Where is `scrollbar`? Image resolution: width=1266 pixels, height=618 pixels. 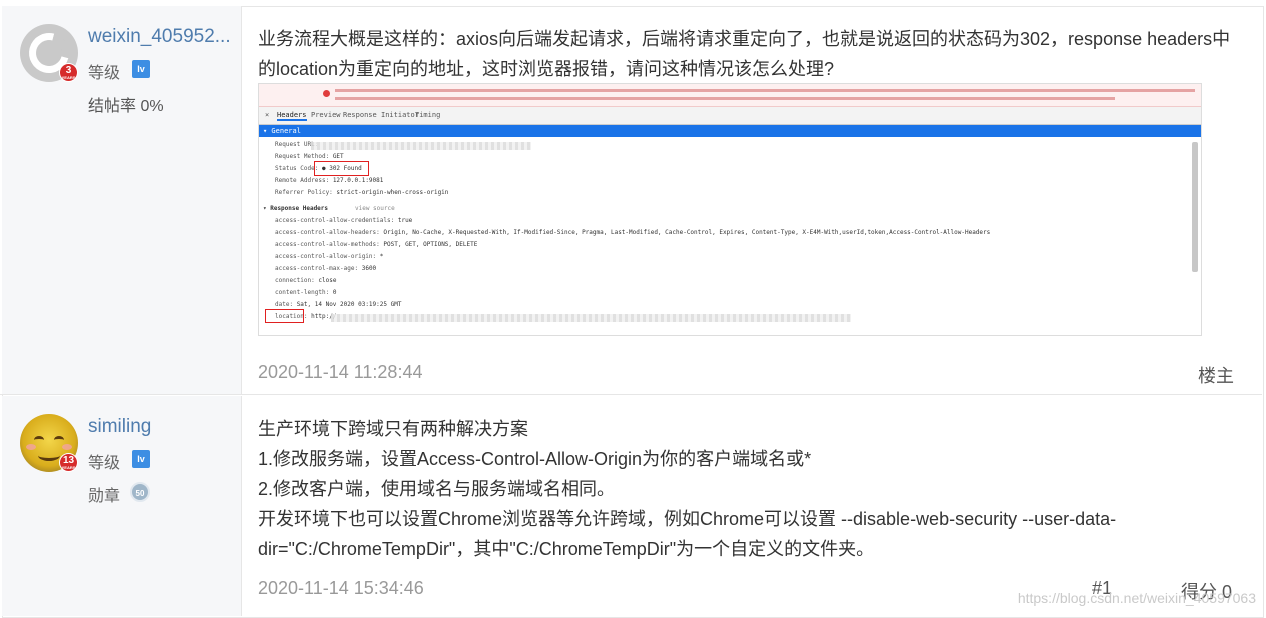 scrollbar is located at coordinates (1195, 207).